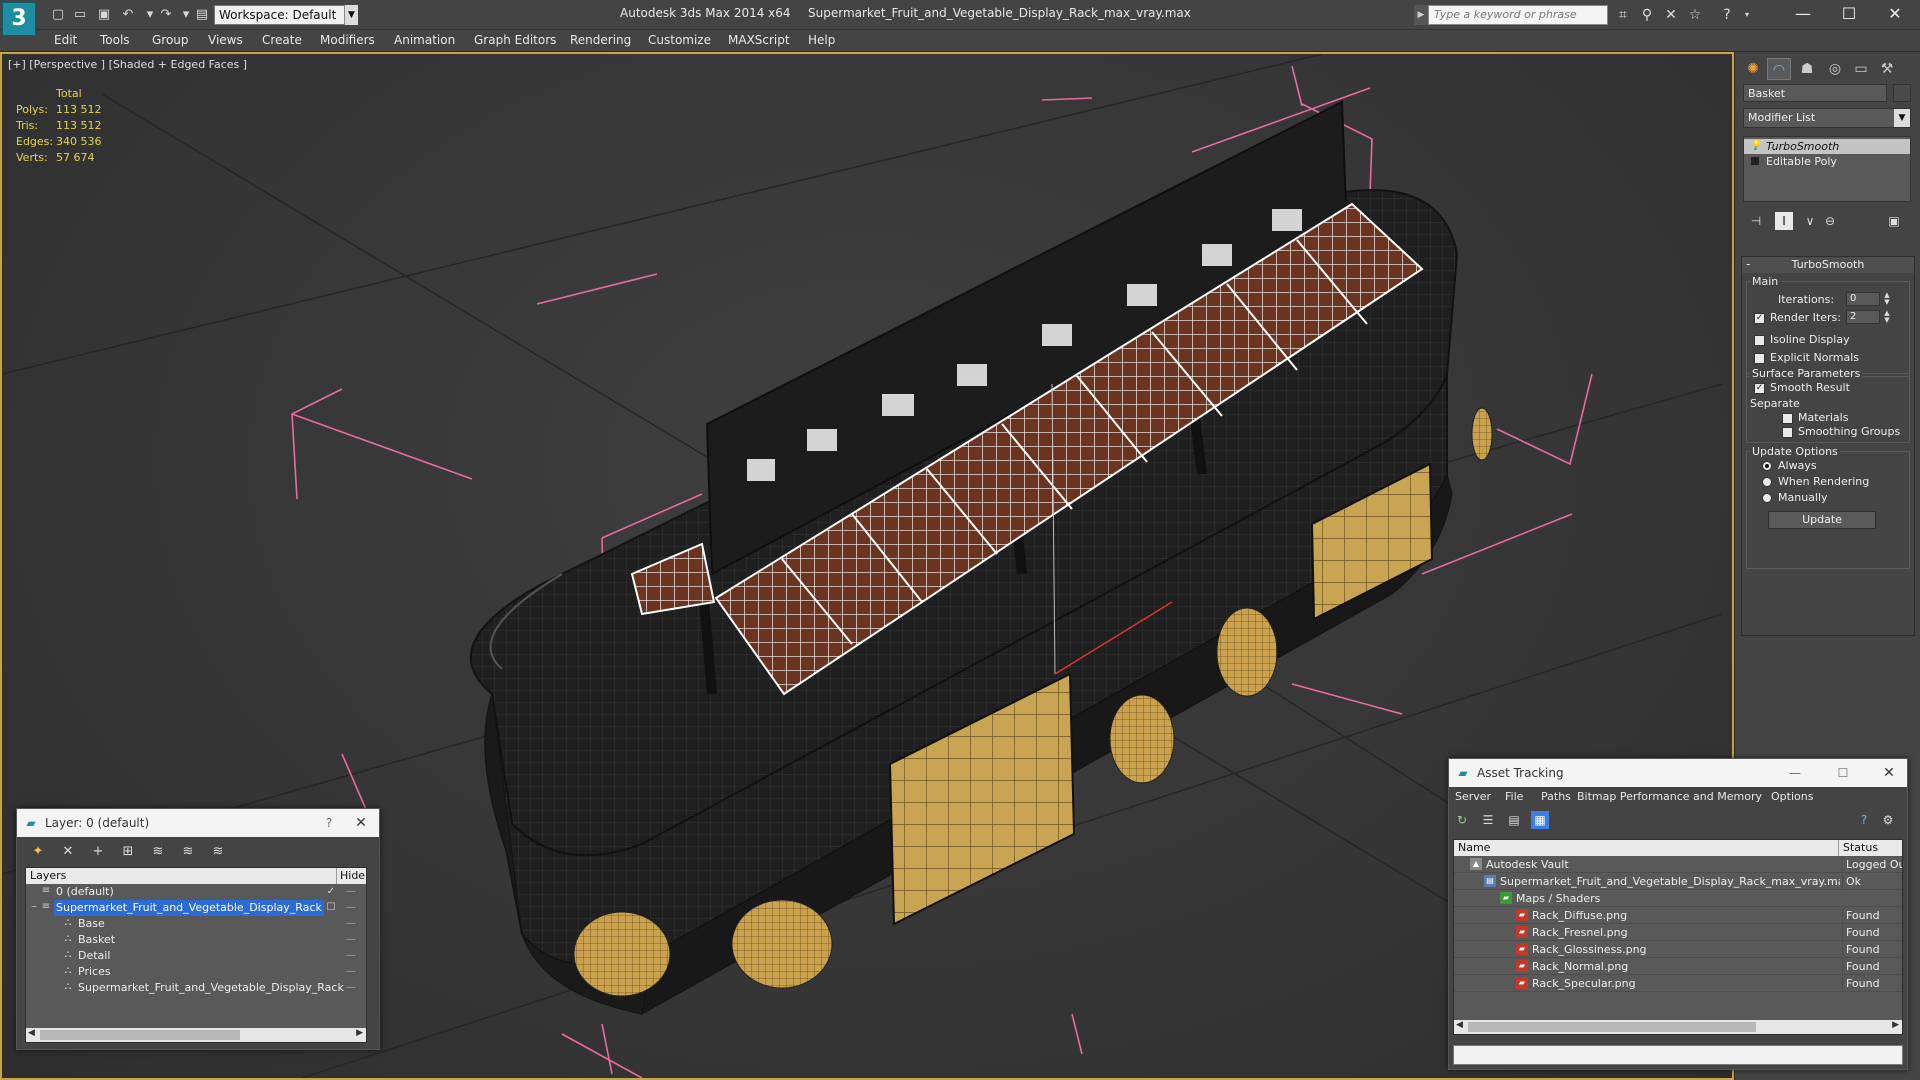  I want to click on open-file-icon: ▭, so click(80, 15).